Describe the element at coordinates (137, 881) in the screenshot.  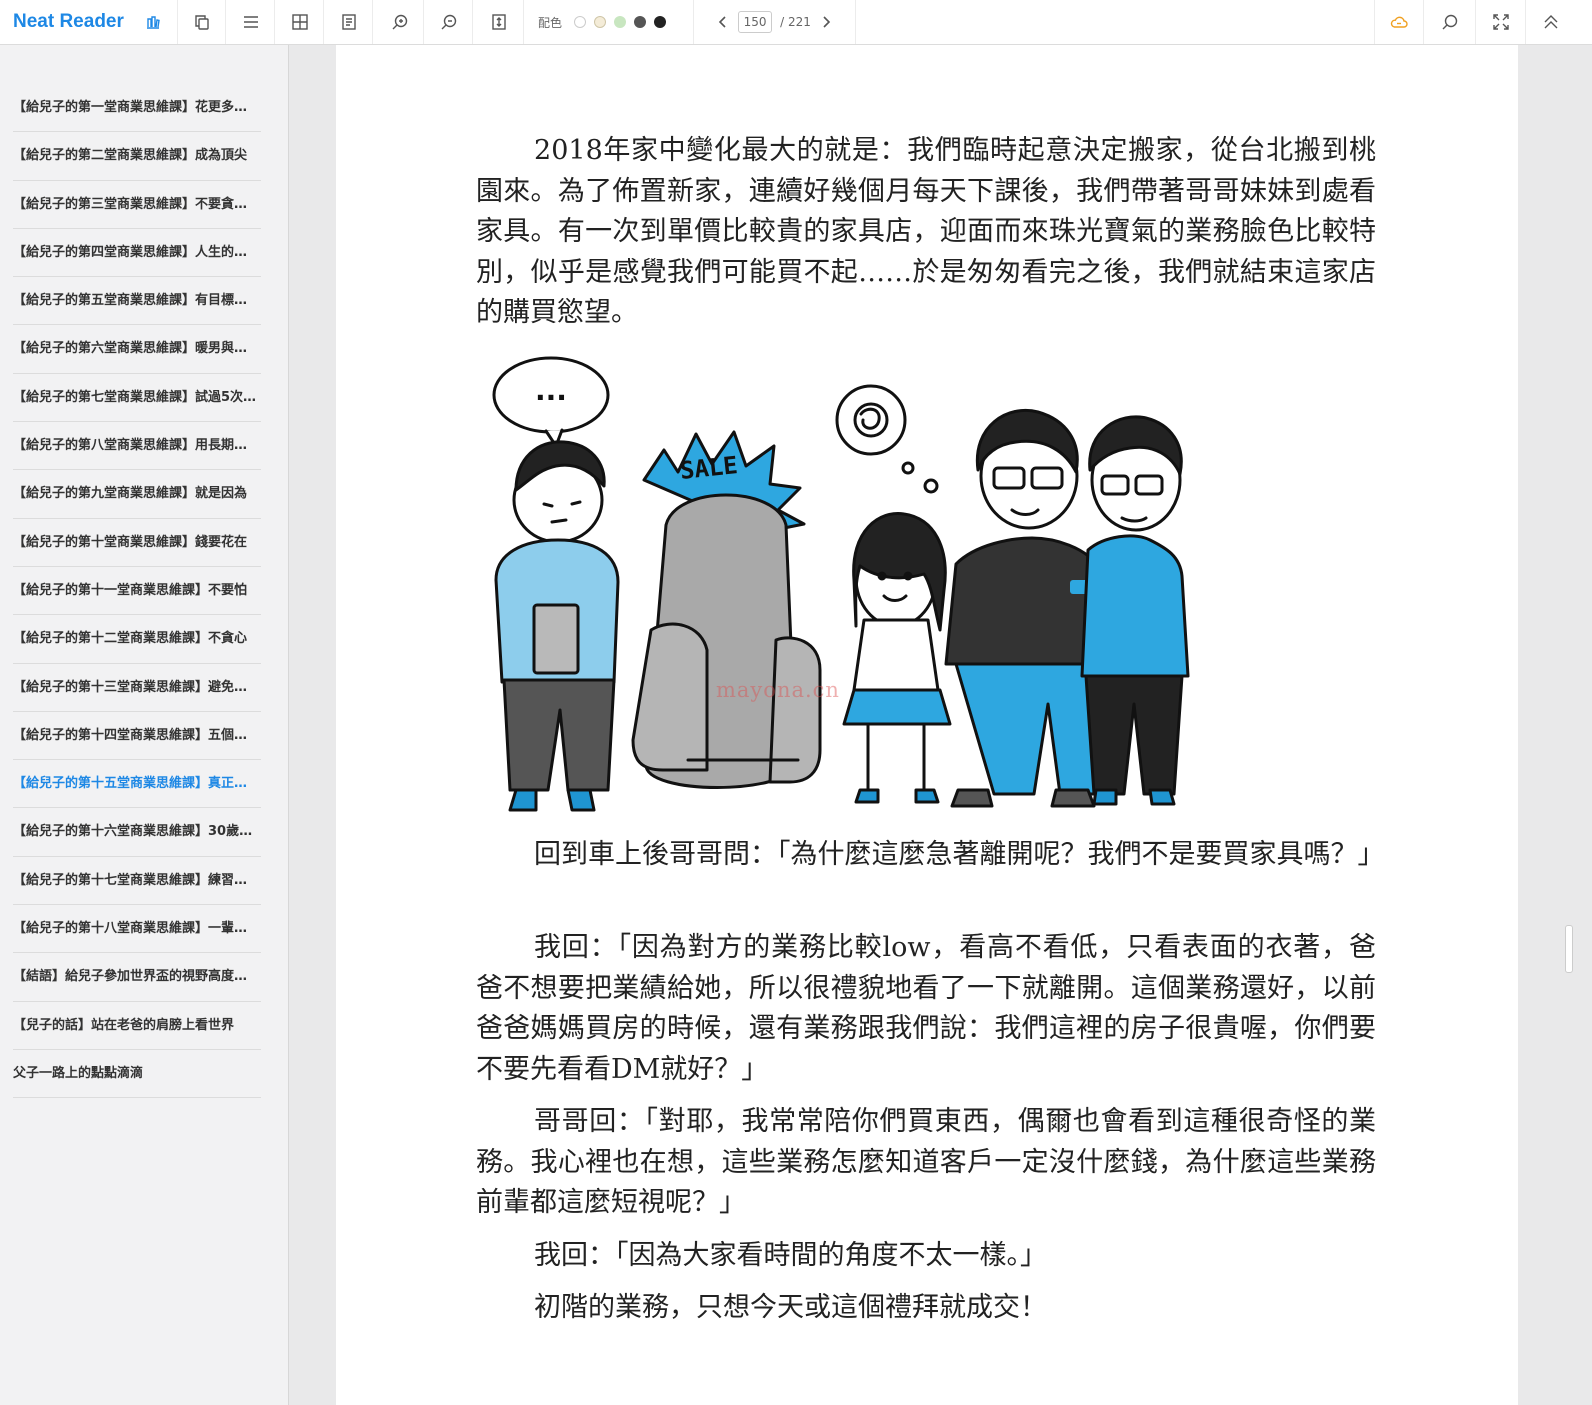
I see `toc-item: 【給兒子的第十七堂商業思維課】練習說話` at that location.